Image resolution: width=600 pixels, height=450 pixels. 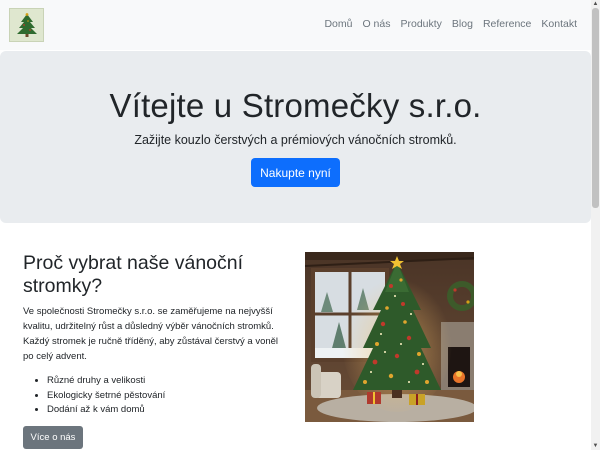 What do you see at coordinates (53, 437) in the screenshot?
I see `about-us-button: Více o nás` at bounding box center [53, 437].